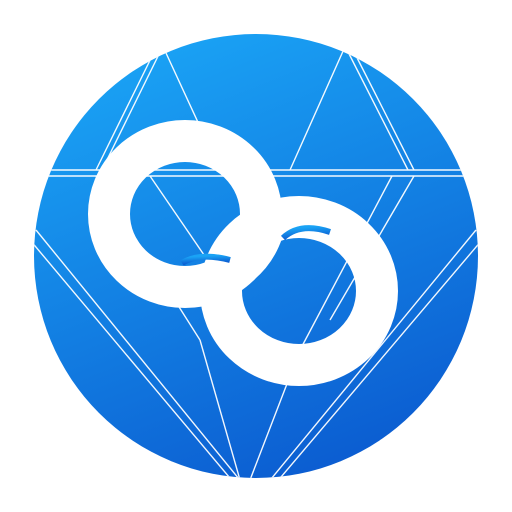  I want to click on ring-interlock-overlay, so click(252, 255).